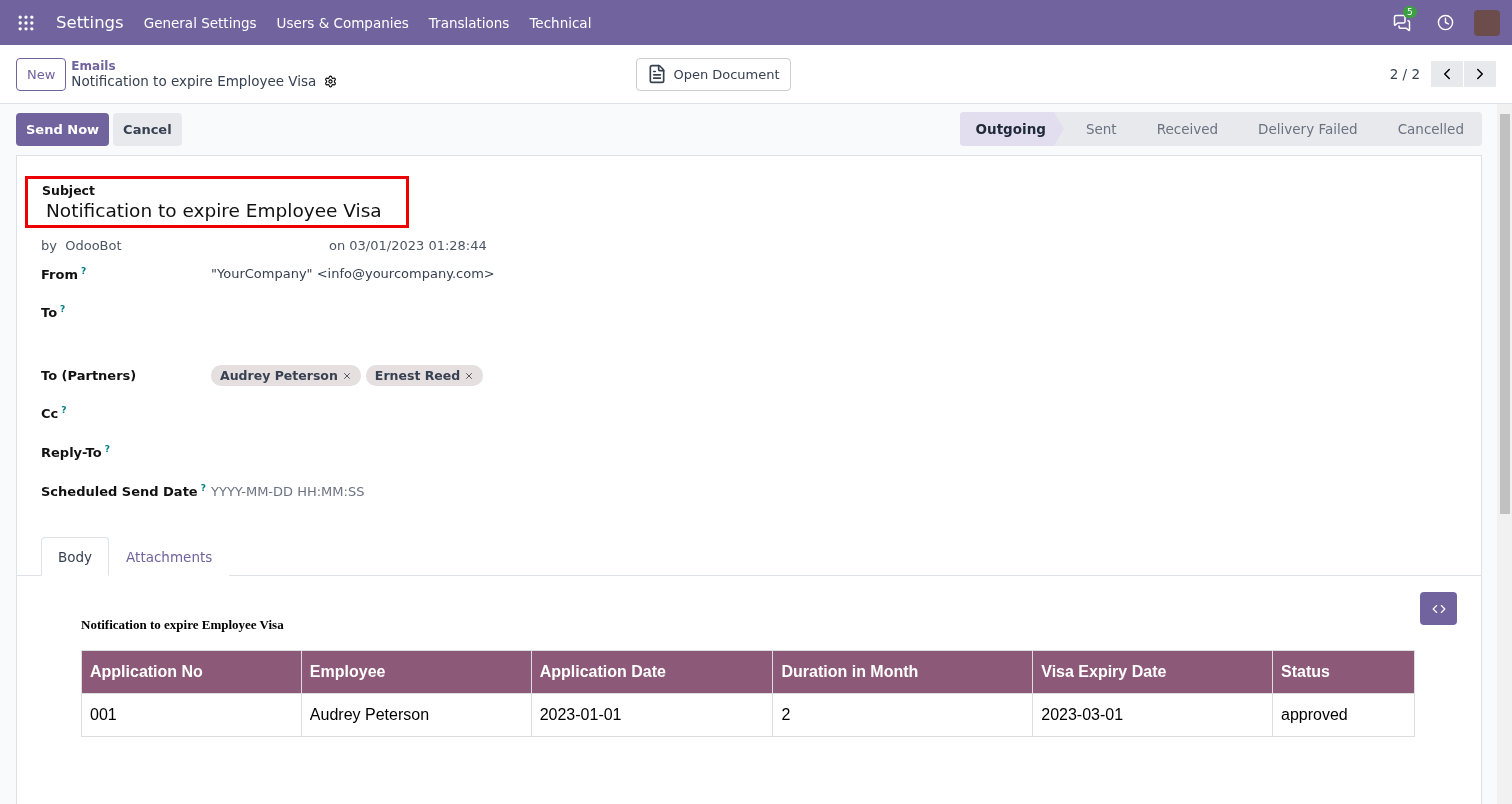 The width and height of the screenshot is (1512, 804). I want to click on table-cell: 2023-01-01, so click(652, 715).